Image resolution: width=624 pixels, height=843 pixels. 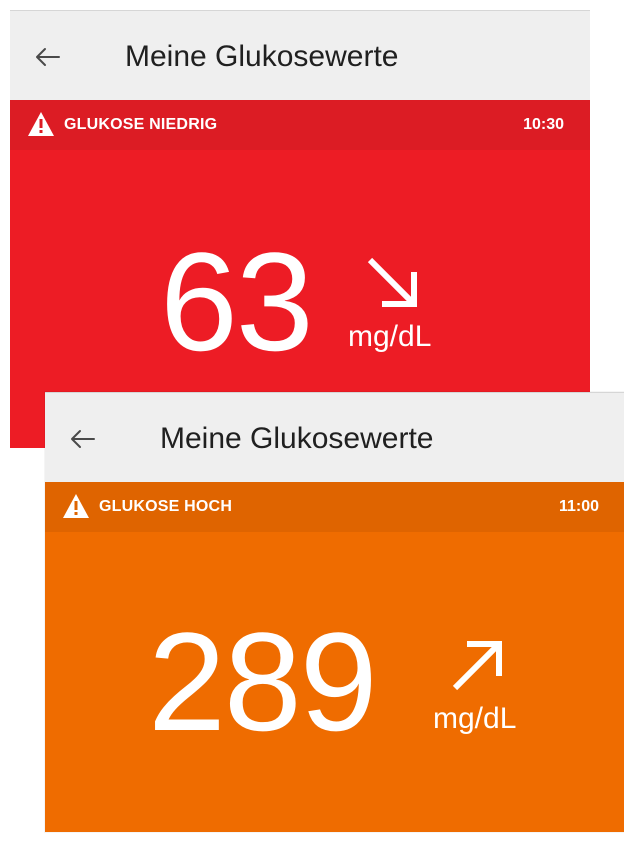 What do you see at coordinates (334, 507) in the screenshot?
I see `high-glucose-alert-banner: GLUKOSE HOCH 11:00` at bounding box center [334, 507].